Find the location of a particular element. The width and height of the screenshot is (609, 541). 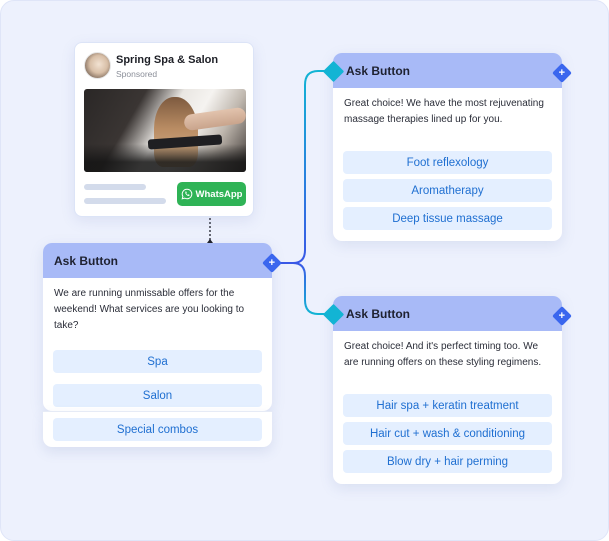

option-label: Spa is located at coordinates (157, 361).